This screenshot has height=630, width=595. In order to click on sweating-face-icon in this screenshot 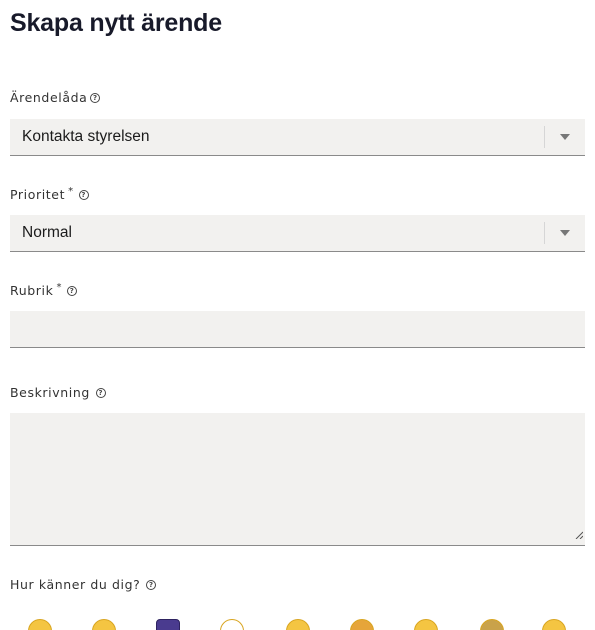, I will do `click(298, 624)`.